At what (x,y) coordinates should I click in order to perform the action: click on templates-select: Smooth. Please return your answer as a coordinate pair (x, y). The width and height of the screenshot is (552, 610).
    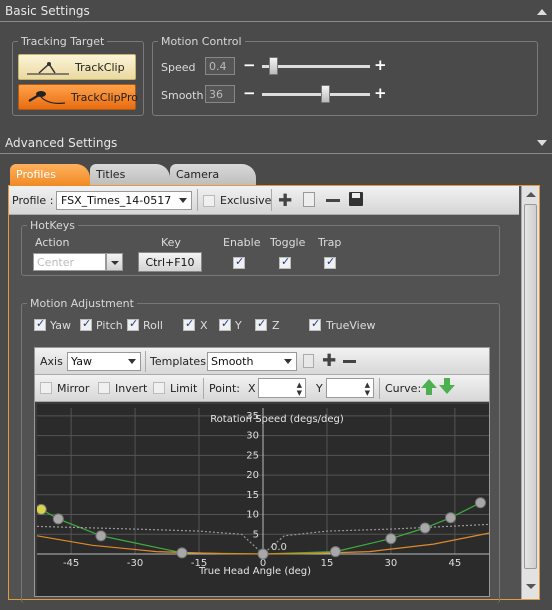
    Looking at the image, I should click on (252, 361).